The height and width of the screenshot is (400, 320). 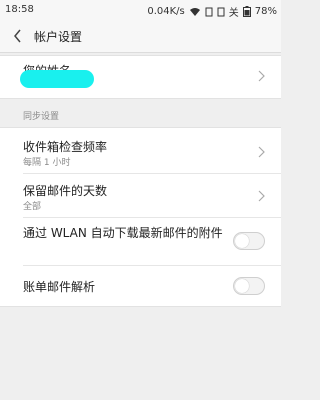 I want to click on check-frequency-label: 收件箱检查频率, so click(x=65, y=147).